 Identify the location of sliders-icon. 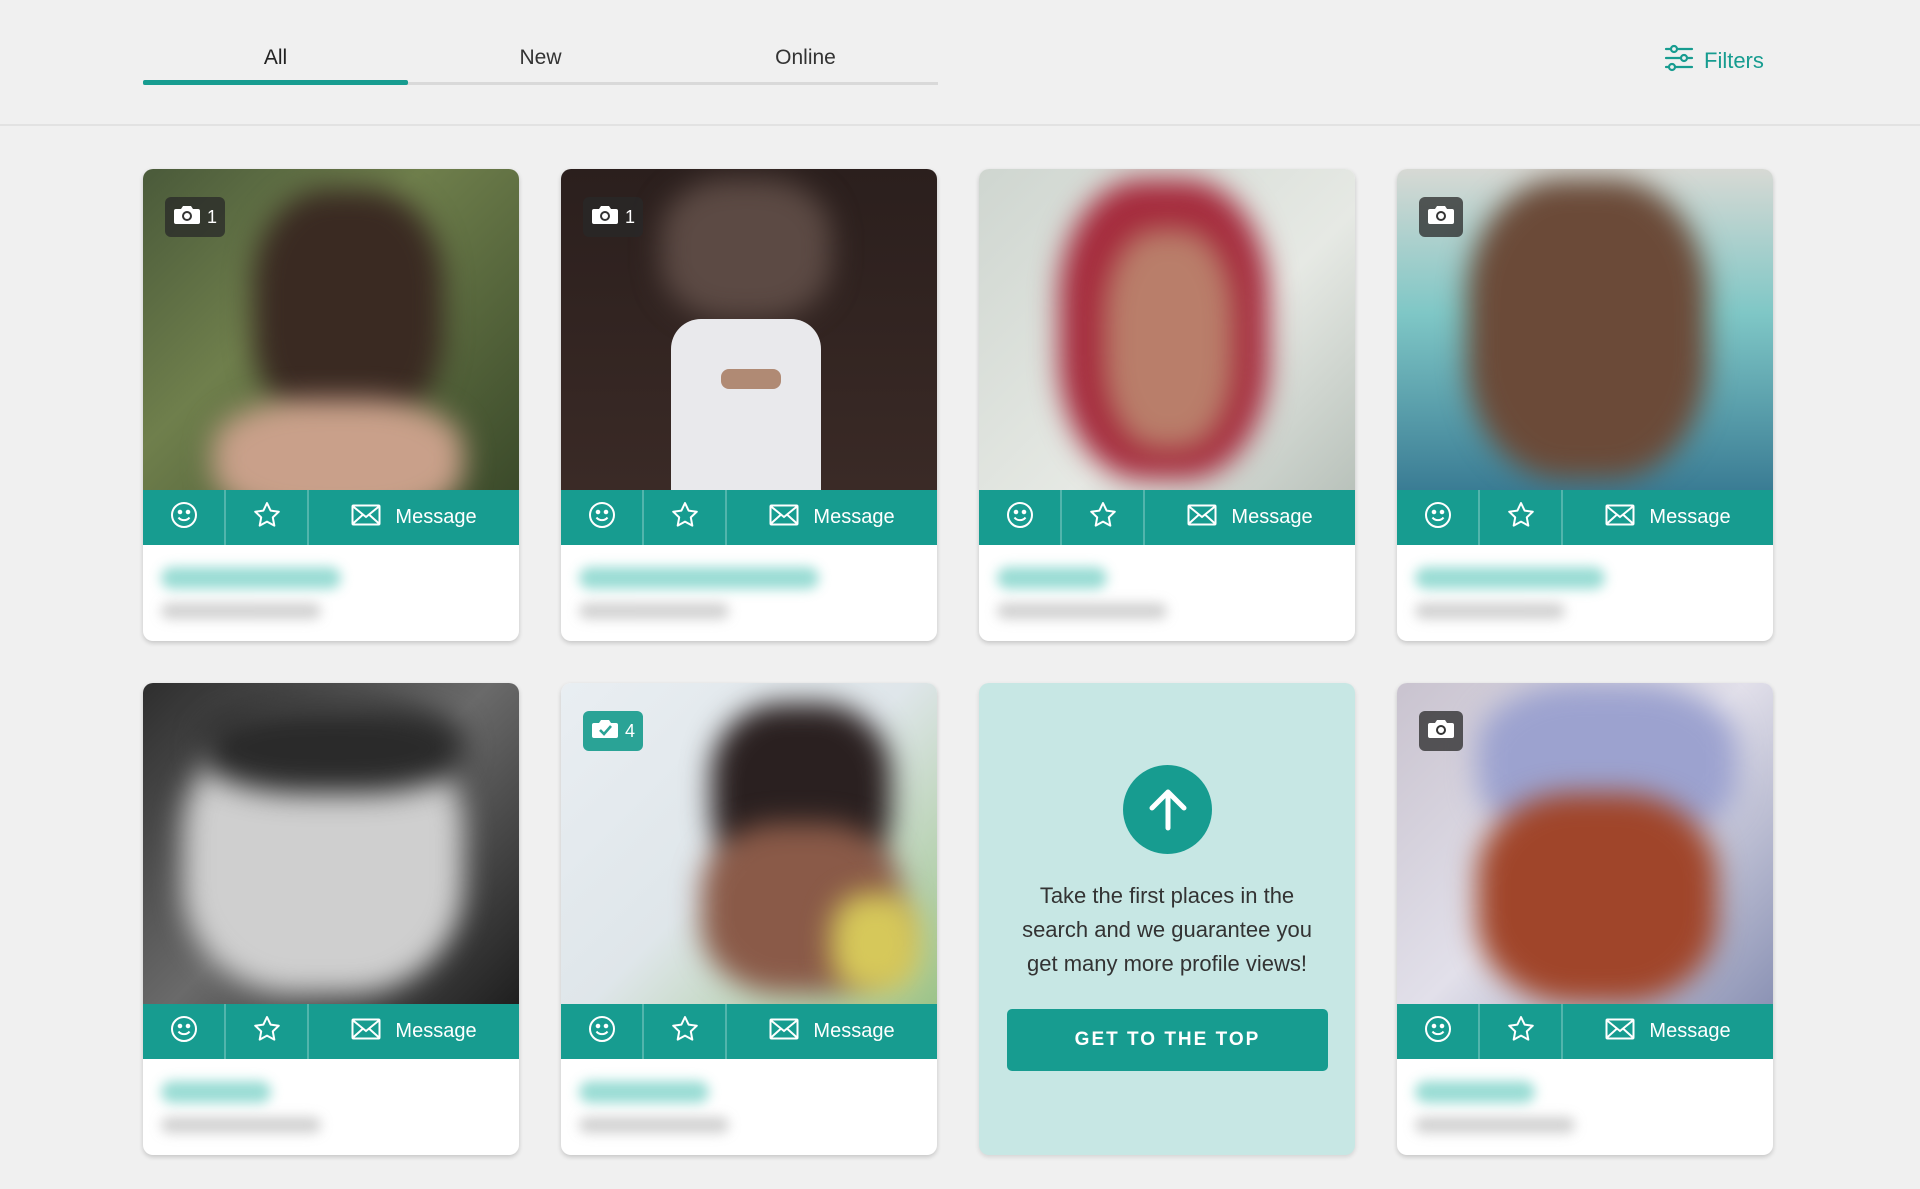
(1679, 61).